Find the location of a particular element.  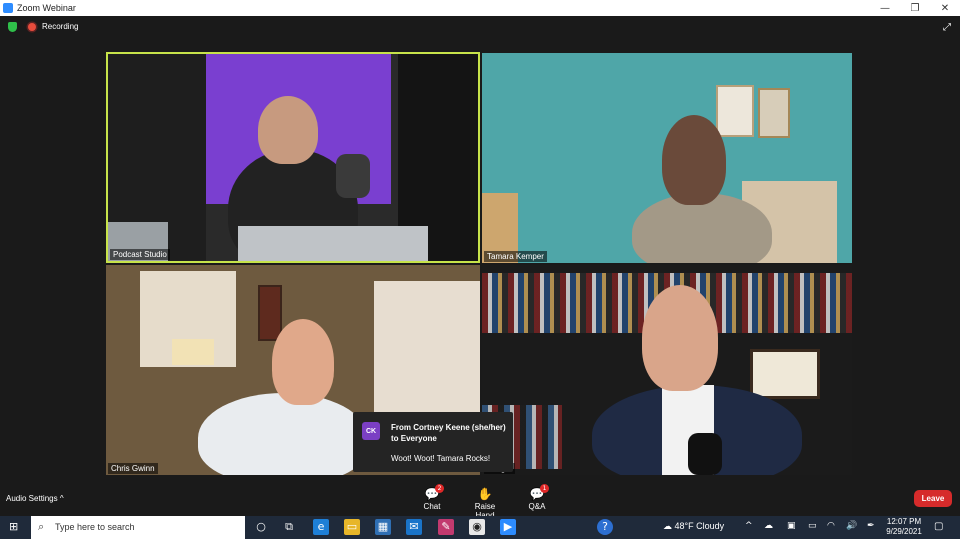

wifi-icon: ◠ is located at coordinates (831, 526).